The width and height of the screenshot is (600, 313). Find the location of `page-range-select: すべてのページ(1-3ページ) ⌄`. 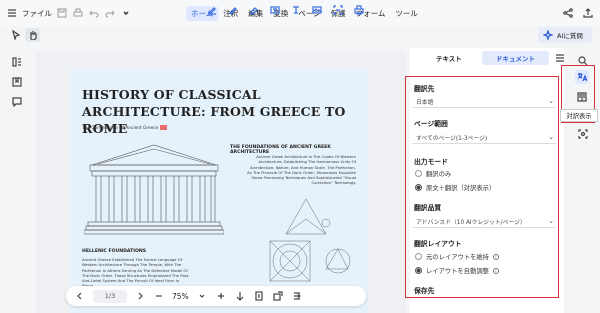

page-range-select: すべてのページ(1-3ページ) ⌄ is located at coordinates (484, 137).